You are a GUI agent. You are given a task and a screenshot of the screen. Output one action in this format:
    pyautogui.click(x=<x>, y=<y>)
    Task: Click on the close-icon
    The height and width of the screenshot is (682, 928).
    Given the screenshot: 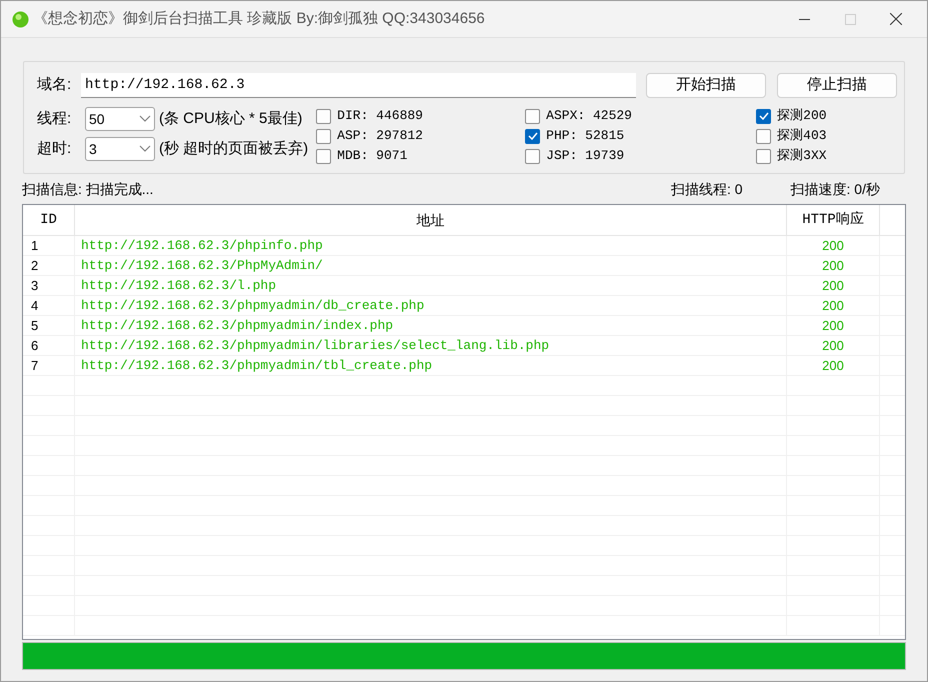 What is the action you would take?
    pyautogui.click(x=896, y=19)
    